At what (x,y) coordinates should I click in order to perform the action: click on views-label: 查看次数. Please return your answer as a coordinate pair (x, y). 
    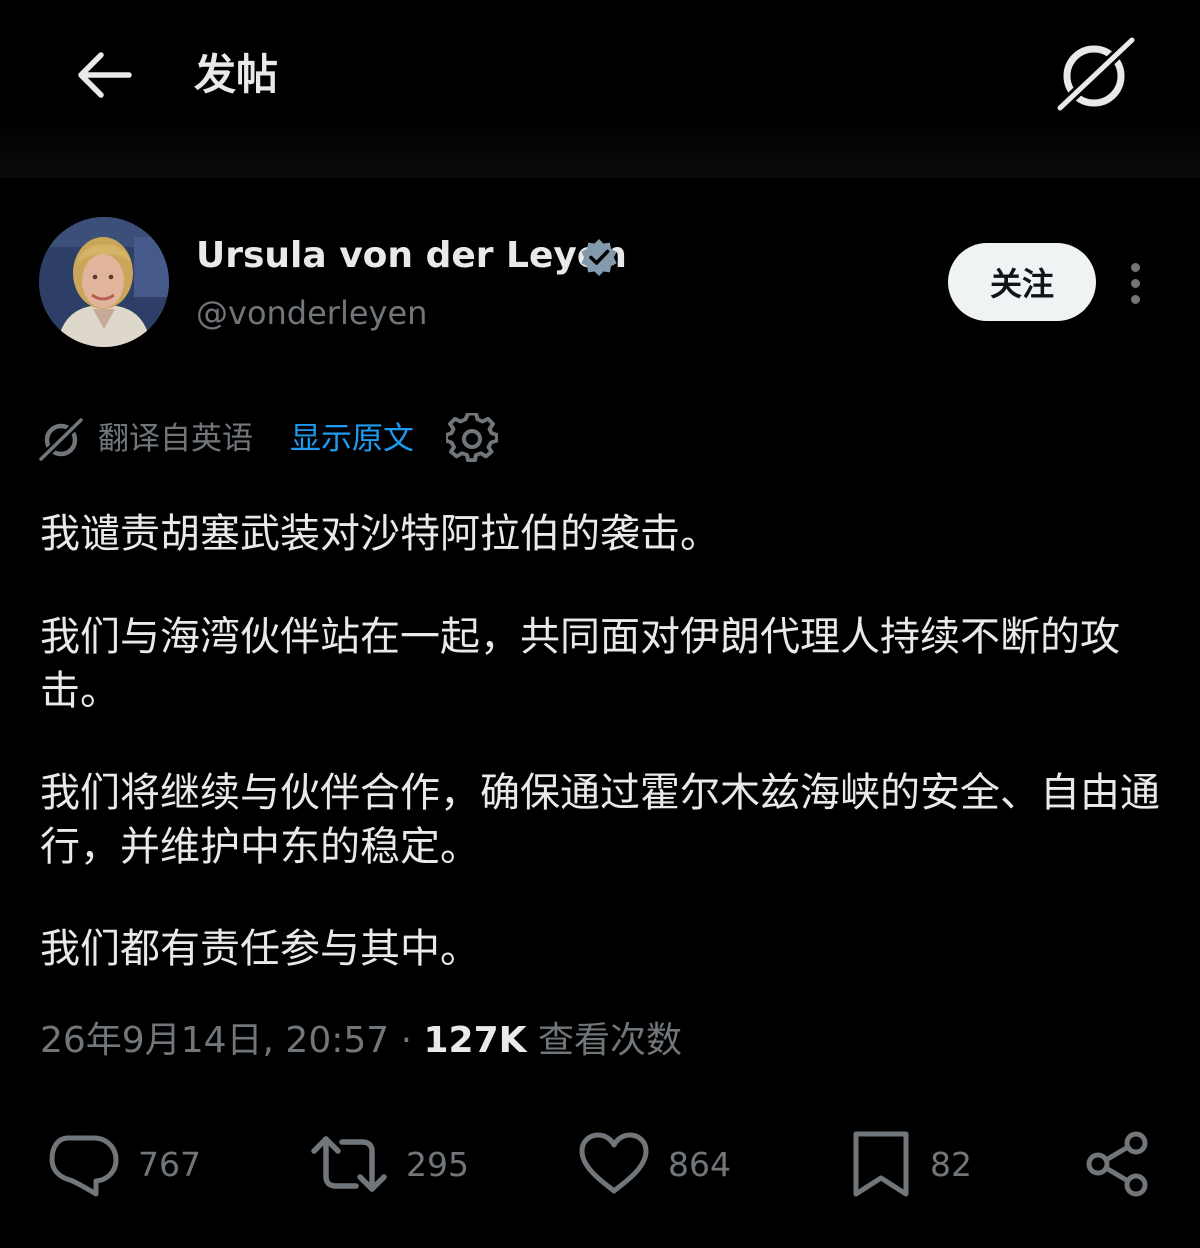
    Looking at the image, I should click on (610, 1040).